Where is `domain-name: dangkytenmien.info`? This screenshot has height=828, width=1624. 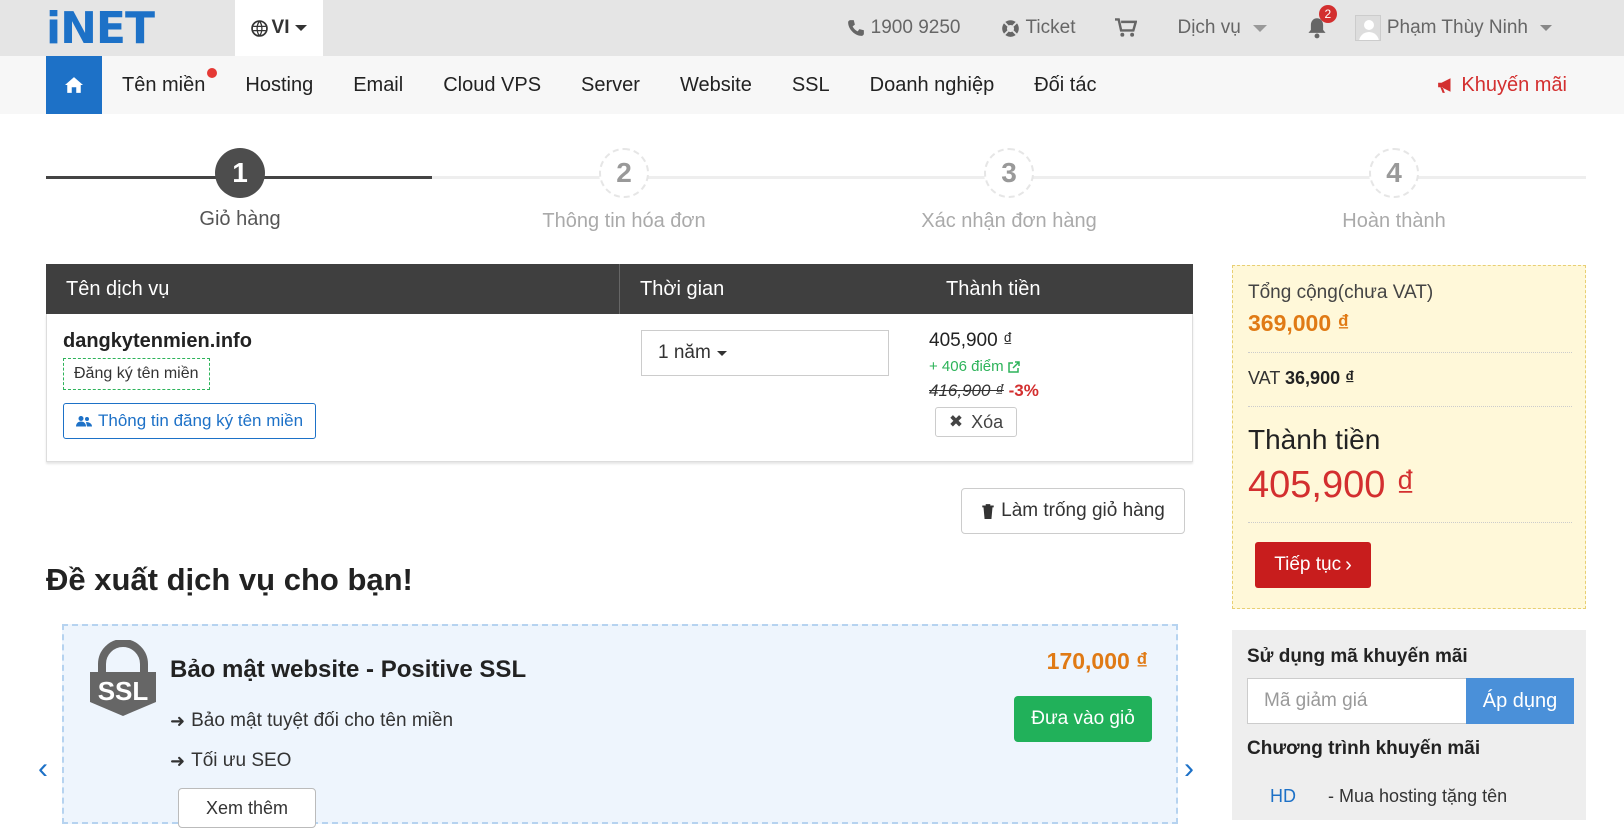 domain-name: dangkytenmien.info is located at coordinates (157, 341).